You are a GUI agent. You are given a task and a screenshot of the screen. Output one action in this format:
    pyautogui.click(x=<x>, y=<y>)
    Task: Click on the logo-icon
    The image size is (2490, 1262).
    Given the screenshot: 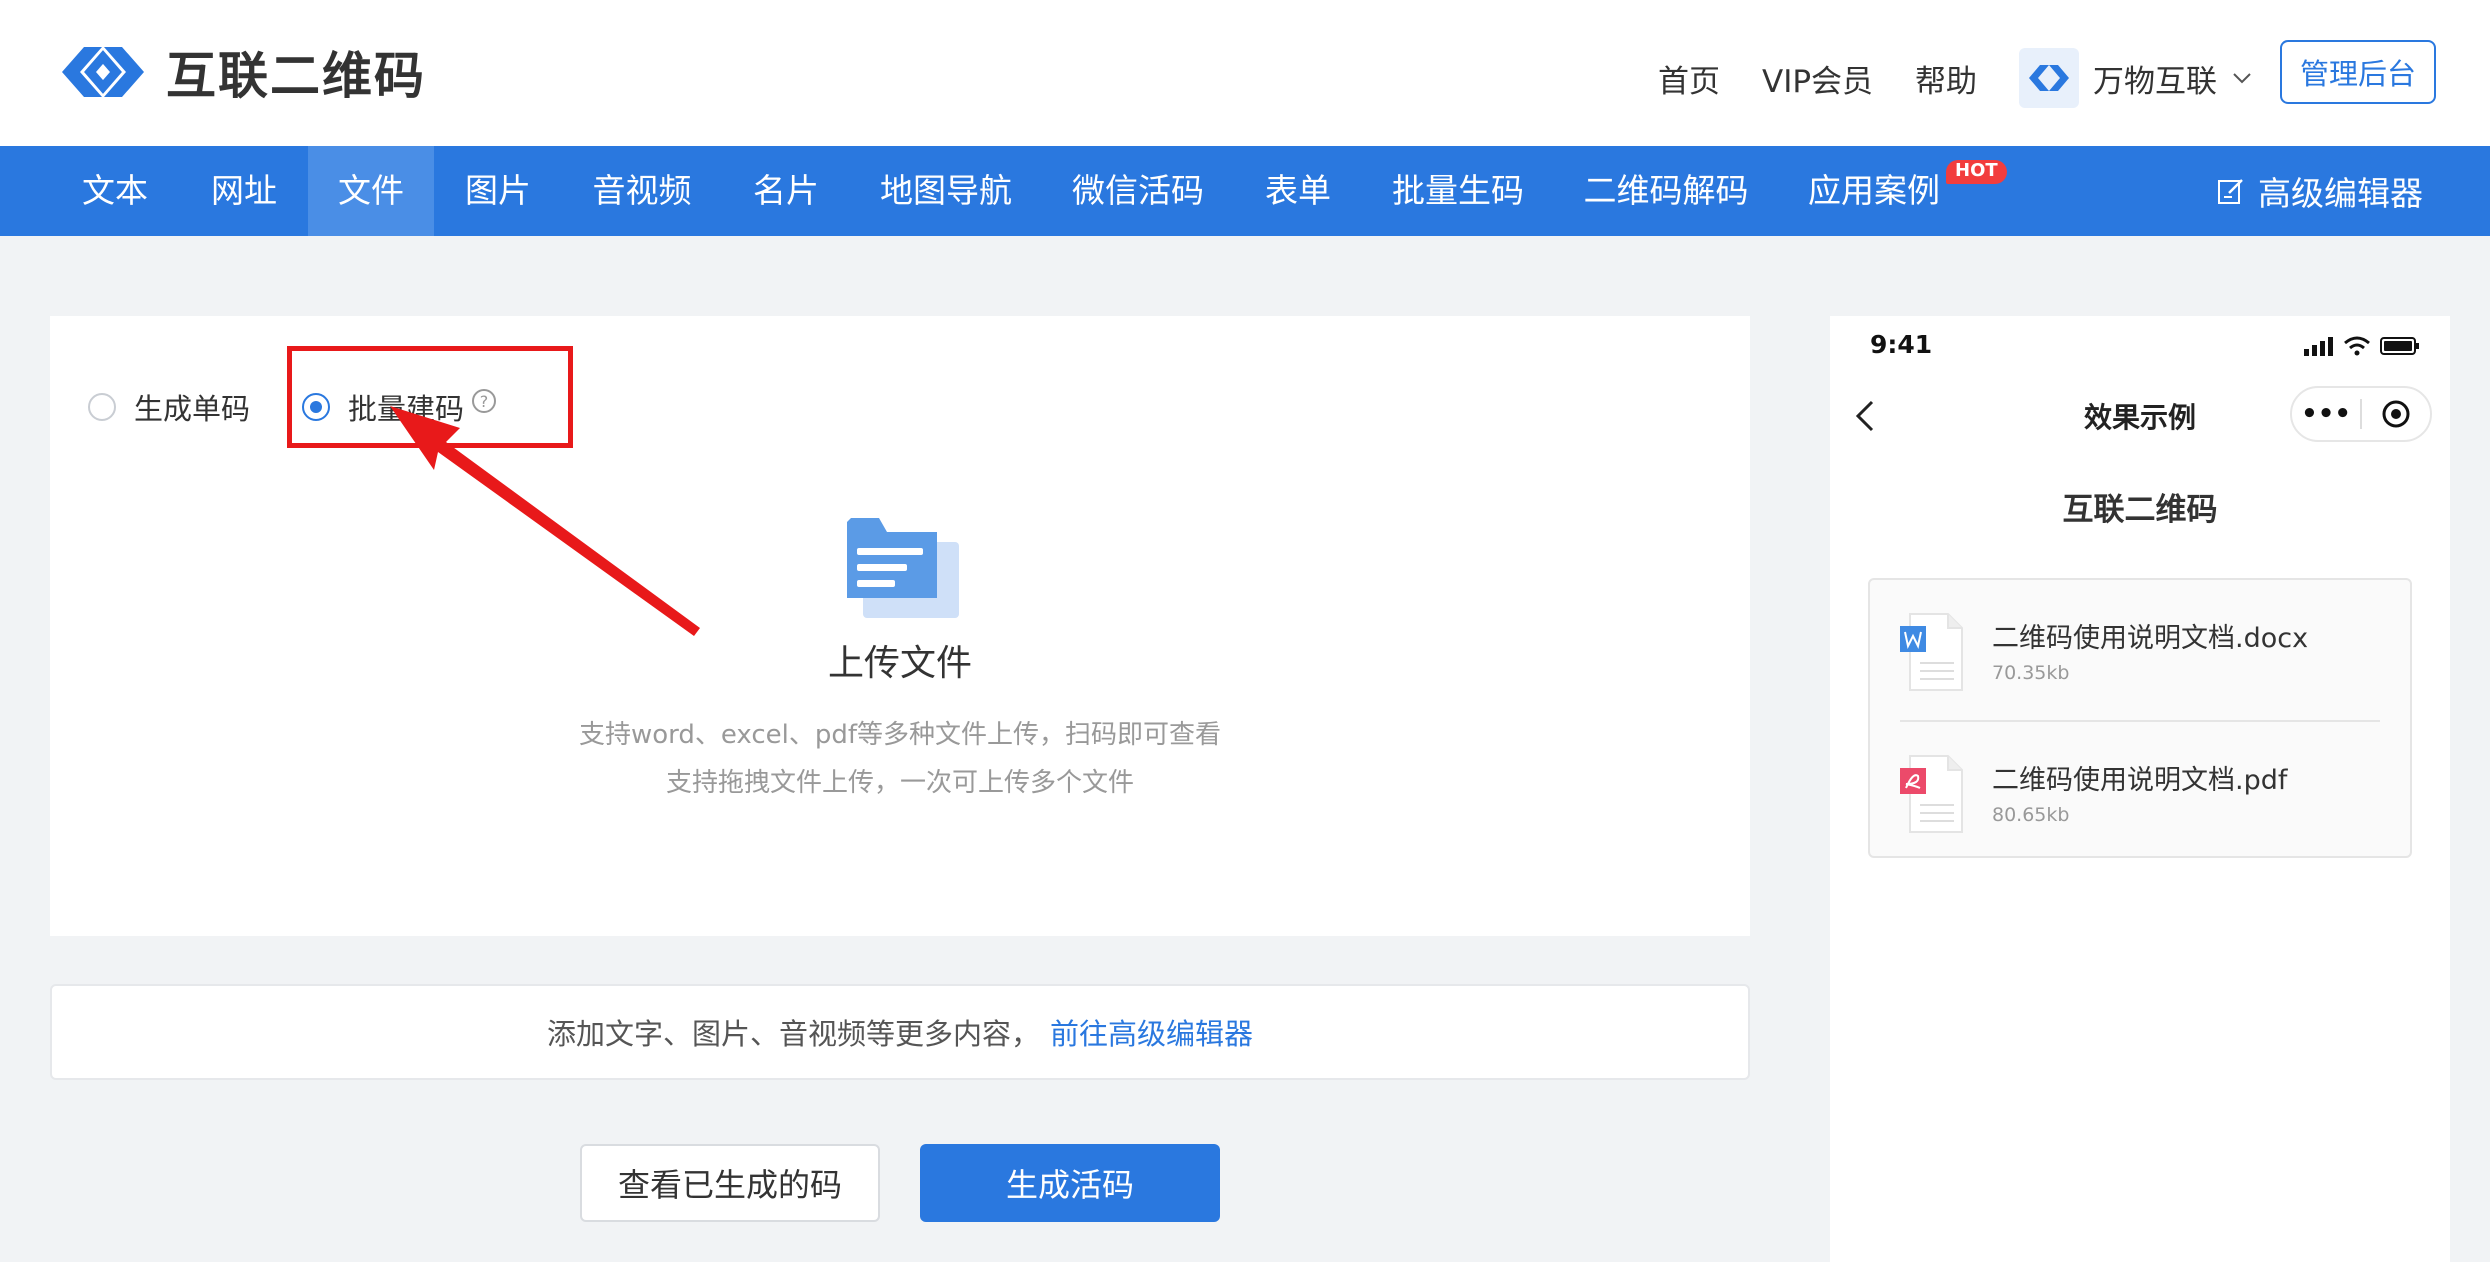 What is the action you would take?
    pyautogui.click(x=103, y=72)
    